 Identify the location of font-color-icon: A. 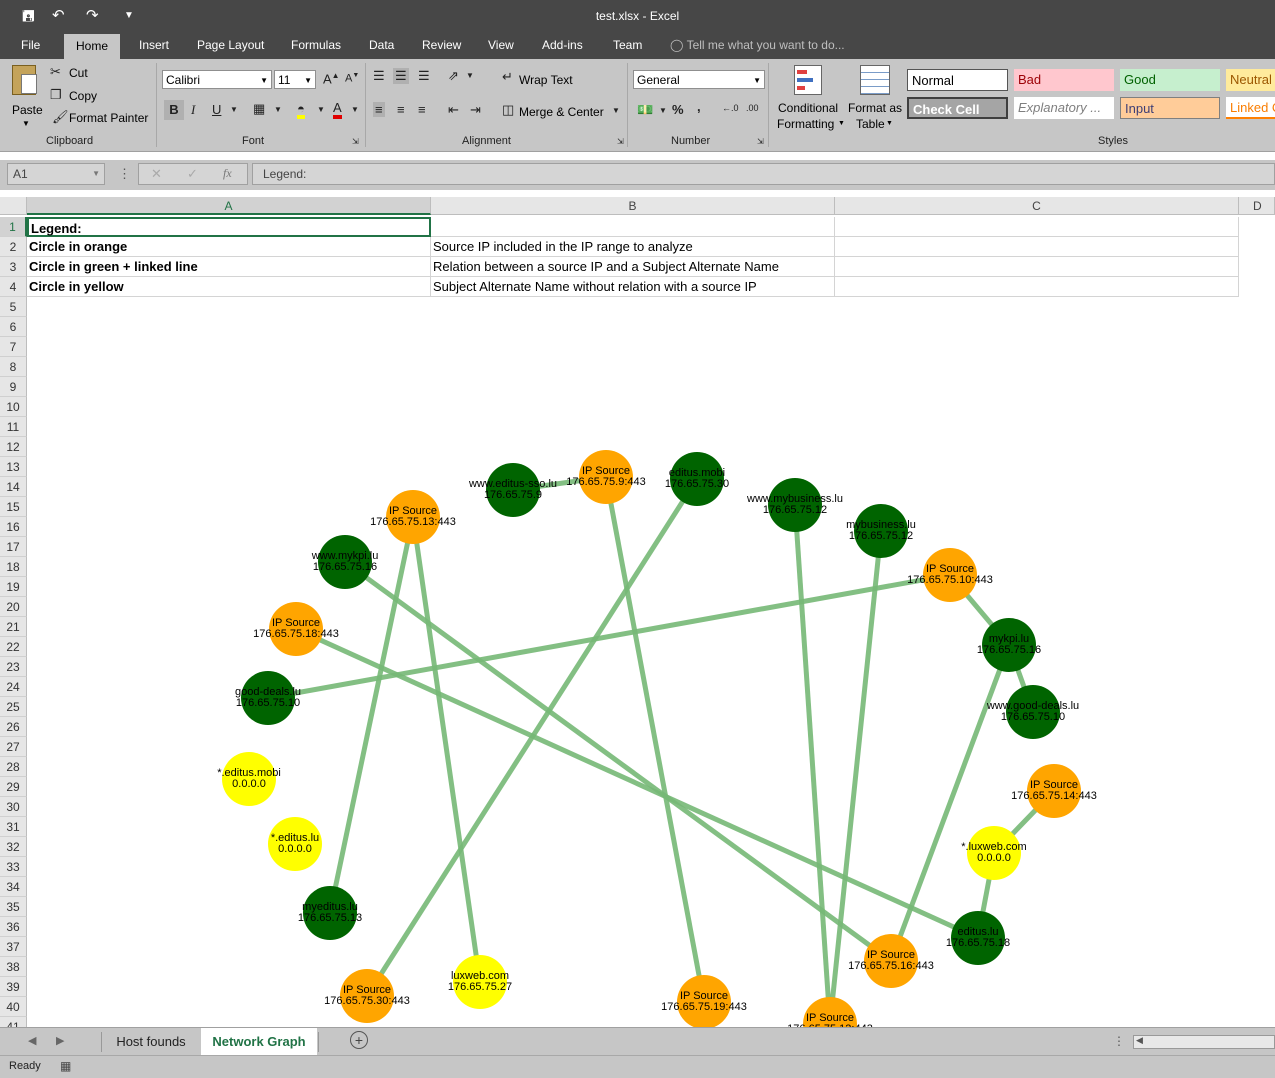
(337, 109).